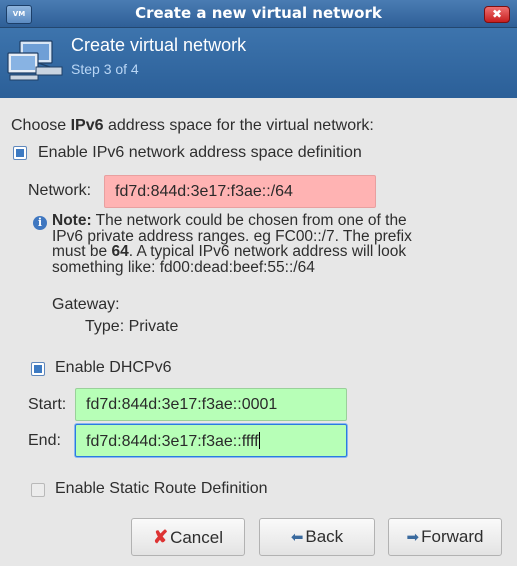 The image size is (517, 566). What do you see at coordinates (259, 440) in the screenshot?
I see `text-caret` at bounding box center [259, 440].